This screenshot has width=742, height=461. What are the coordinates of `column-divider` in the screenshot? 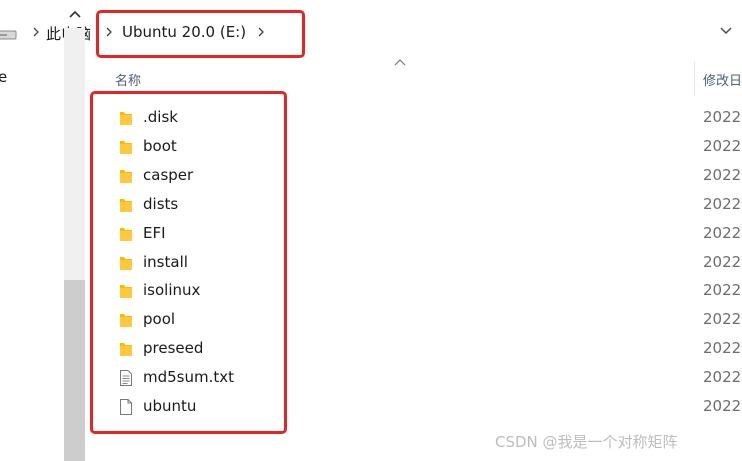 It's located at (694, 79).